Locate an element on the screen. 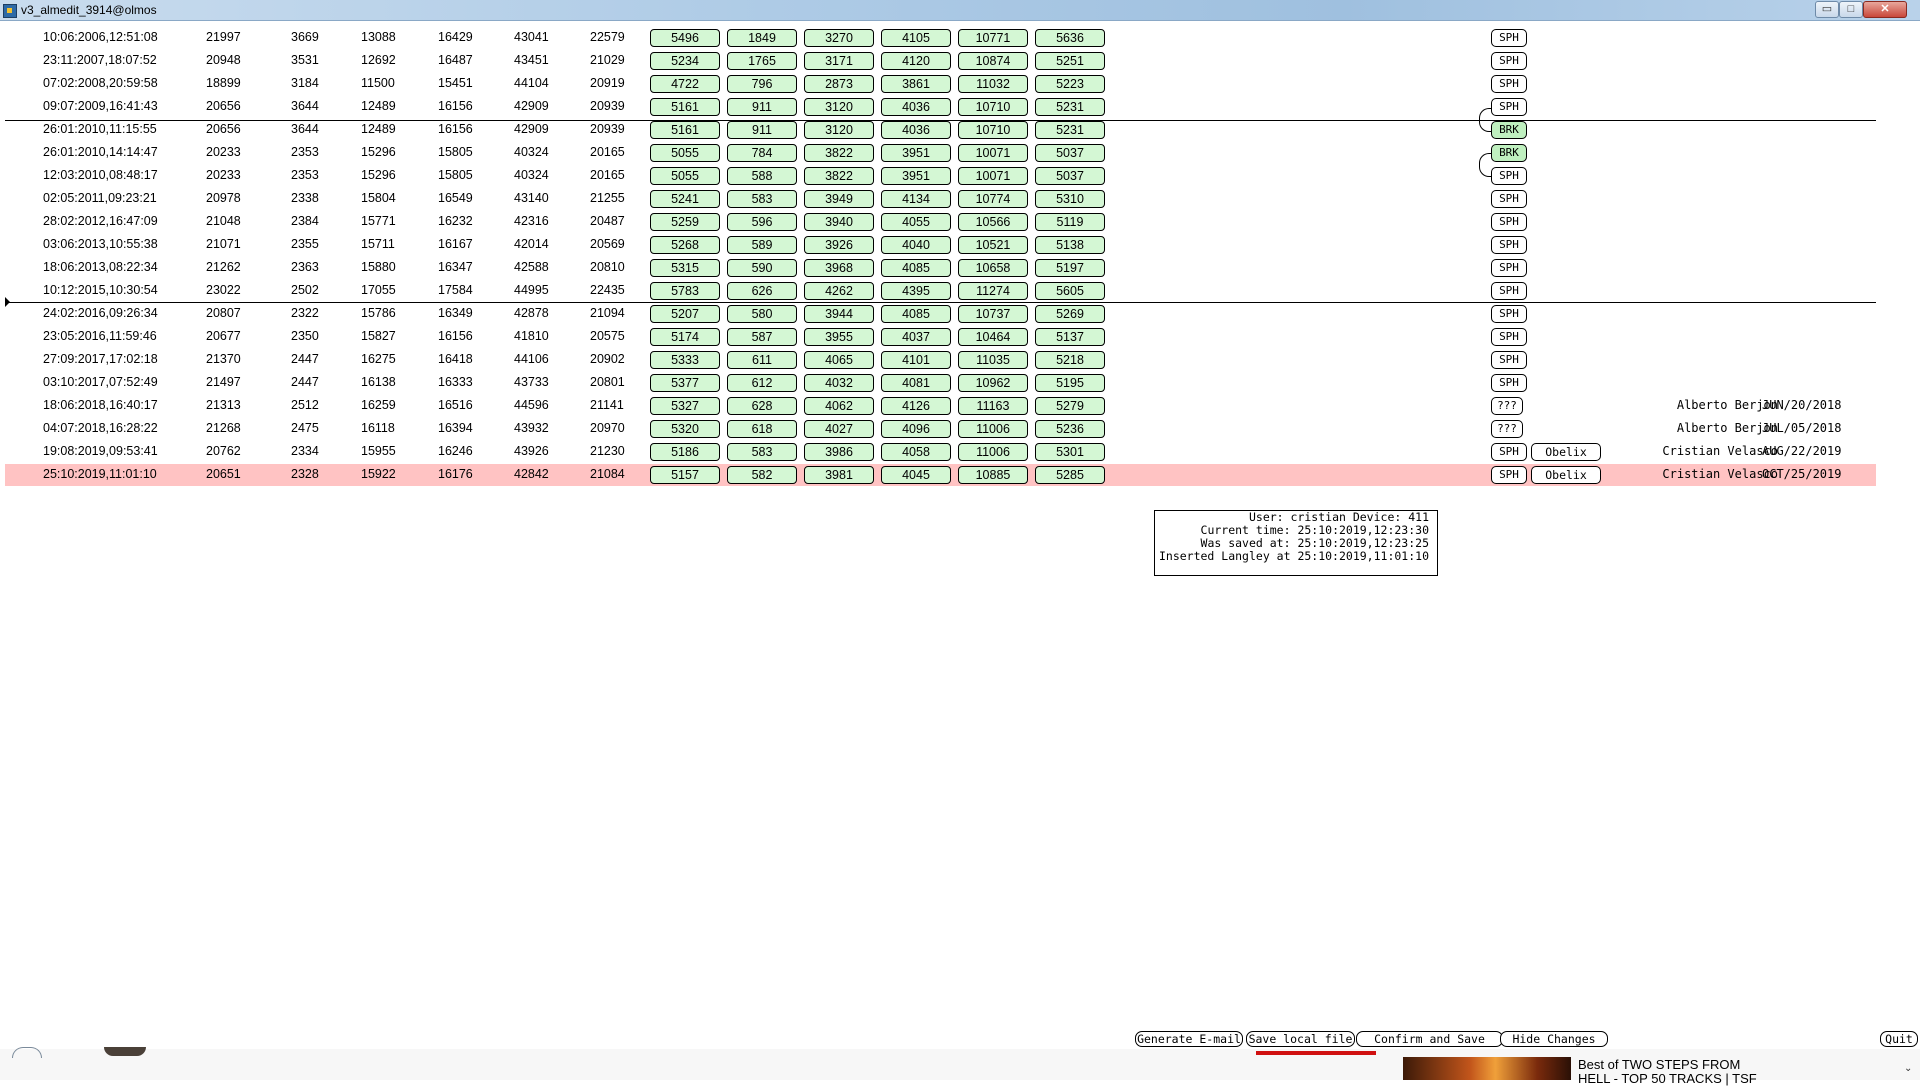 The height and width of the screenshot is (1086, 1920). editable-value-box: 11163 is located at coordinates (993, 406).